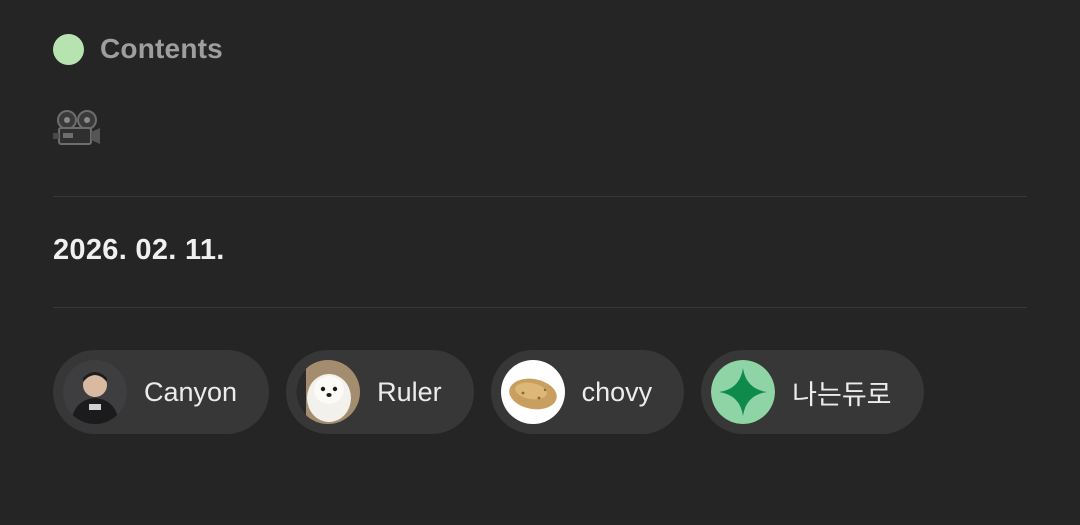  What do you see at coordinates (488, 392) in the screenshot?
I see `people-list: Canyon Ruler chovy 나는듀로` at bounding box center [488, 392].